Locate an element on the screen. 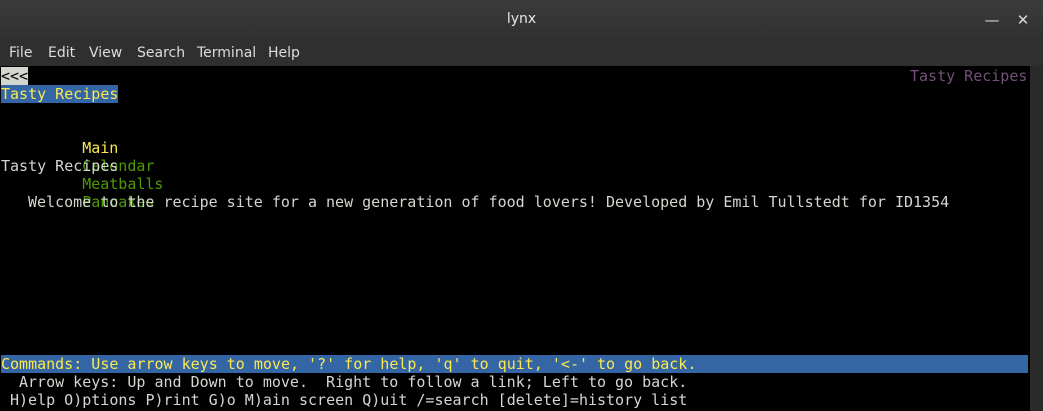  minimize-icon: — is located at coordinates (992, 20).